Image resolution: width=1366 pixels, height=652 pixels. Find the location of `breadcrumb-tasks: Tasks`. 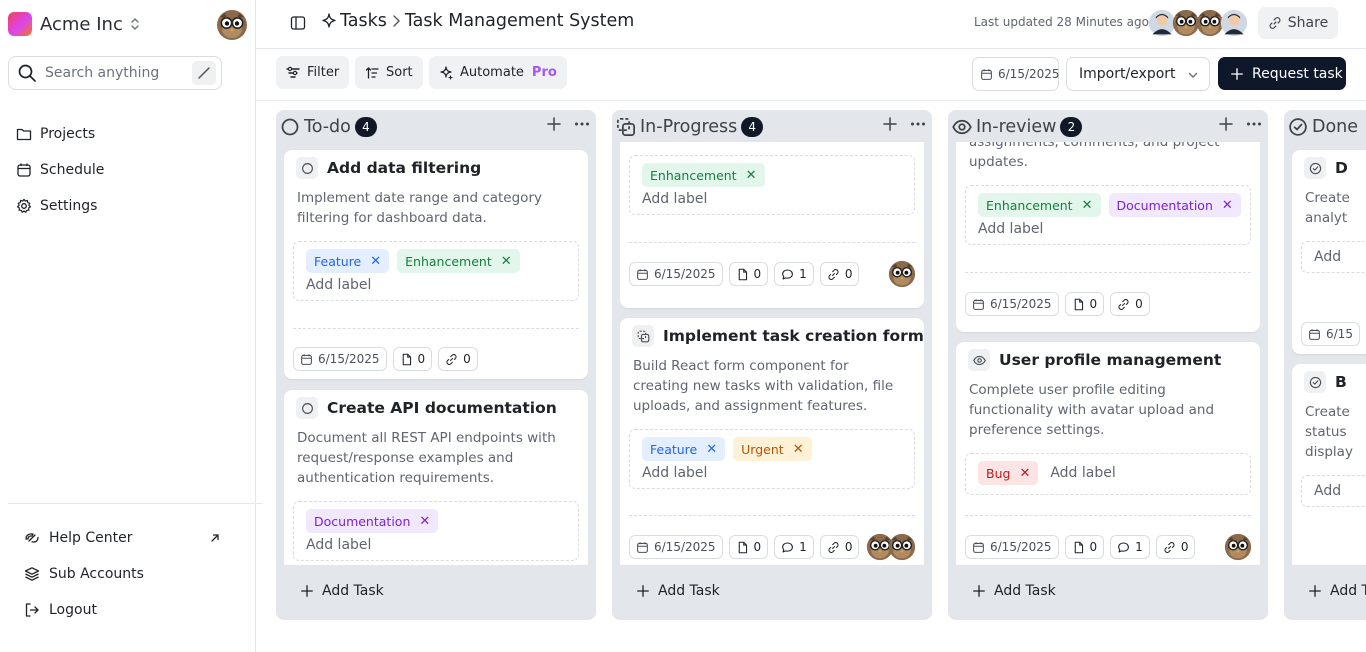

breadcrumb-tasks: Tasks is located at coordinates (363, 21).